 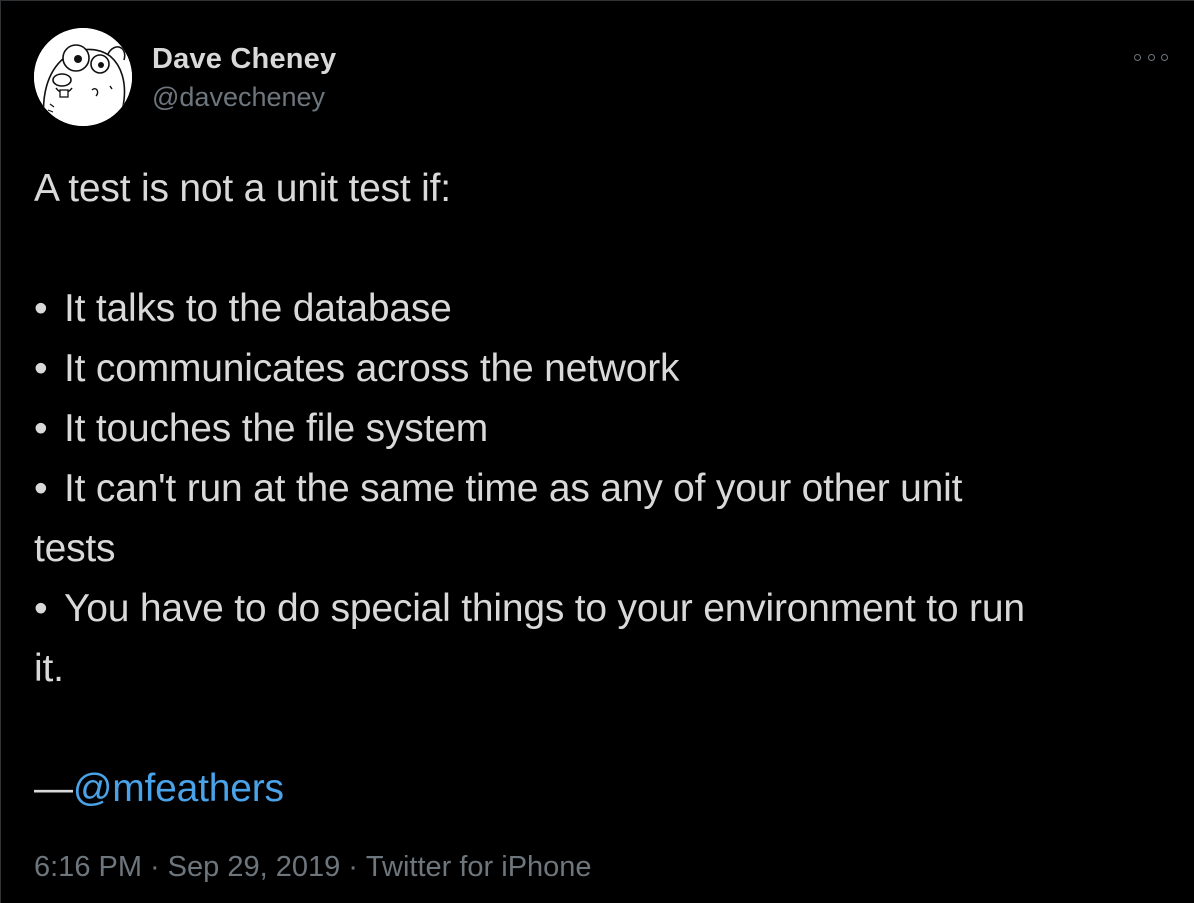 I want to click on bullet-item: • It communicates across the network, so click(x=604, y=369).